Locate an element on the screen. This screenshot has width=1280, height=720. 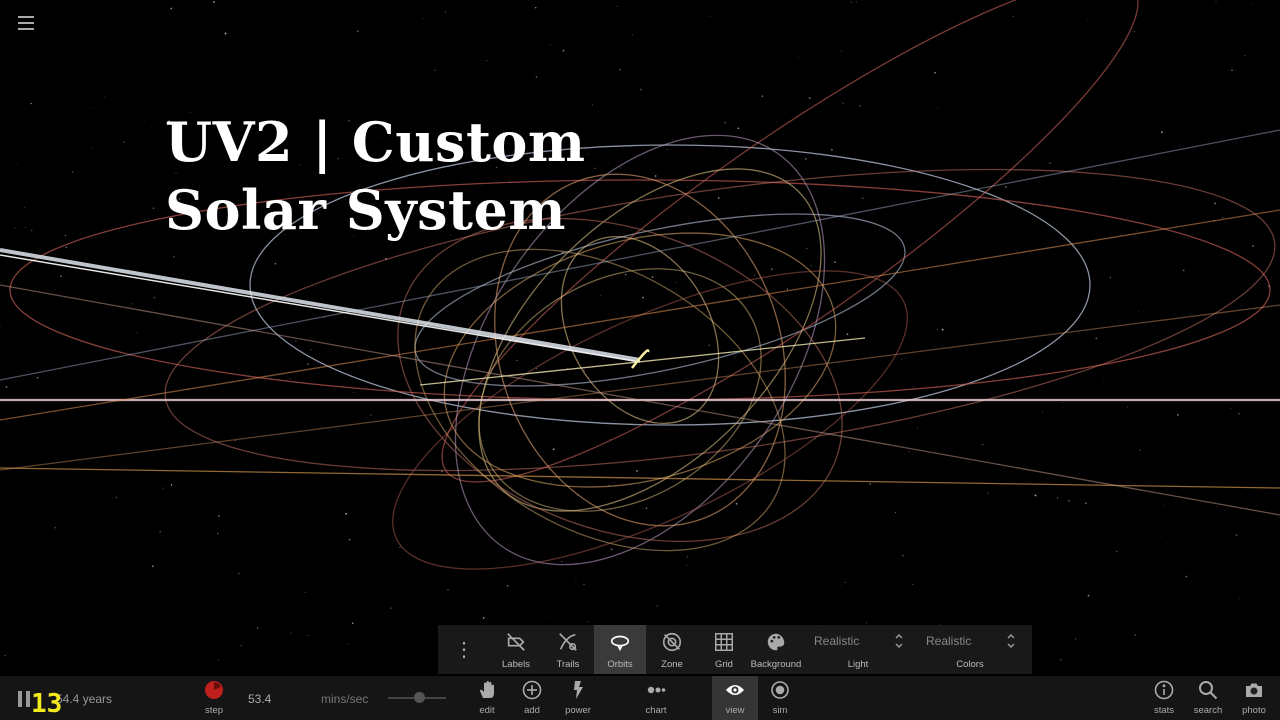
power-bolt-icon is located at coordinates (578, 690).